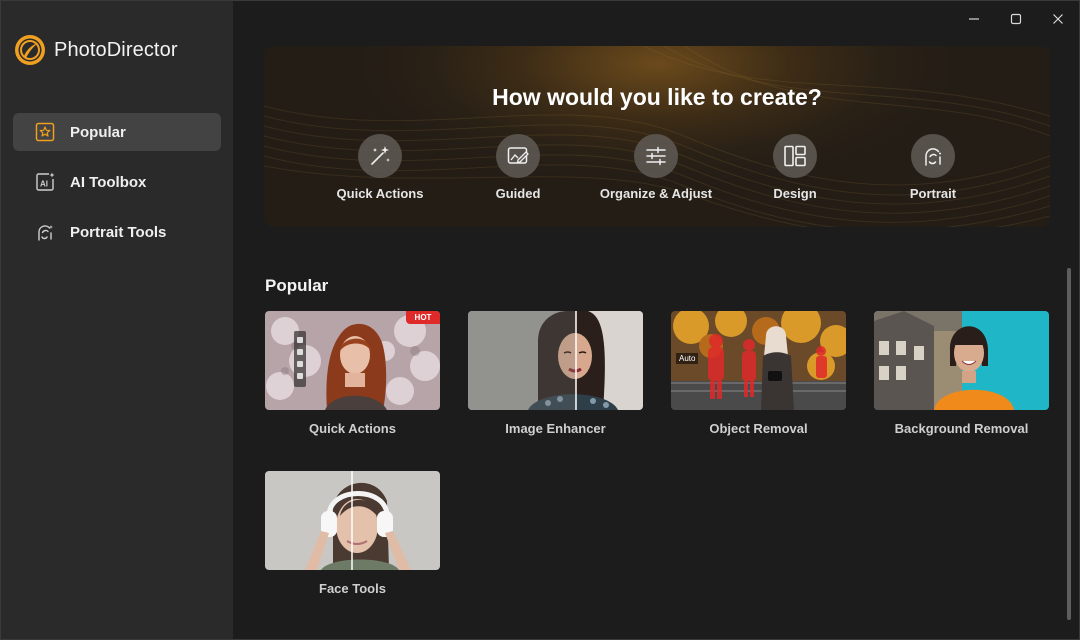  What do you see at coordinates (45, 132) in the screenshot?
I see `star-icon` at bounding box center [45, 132].